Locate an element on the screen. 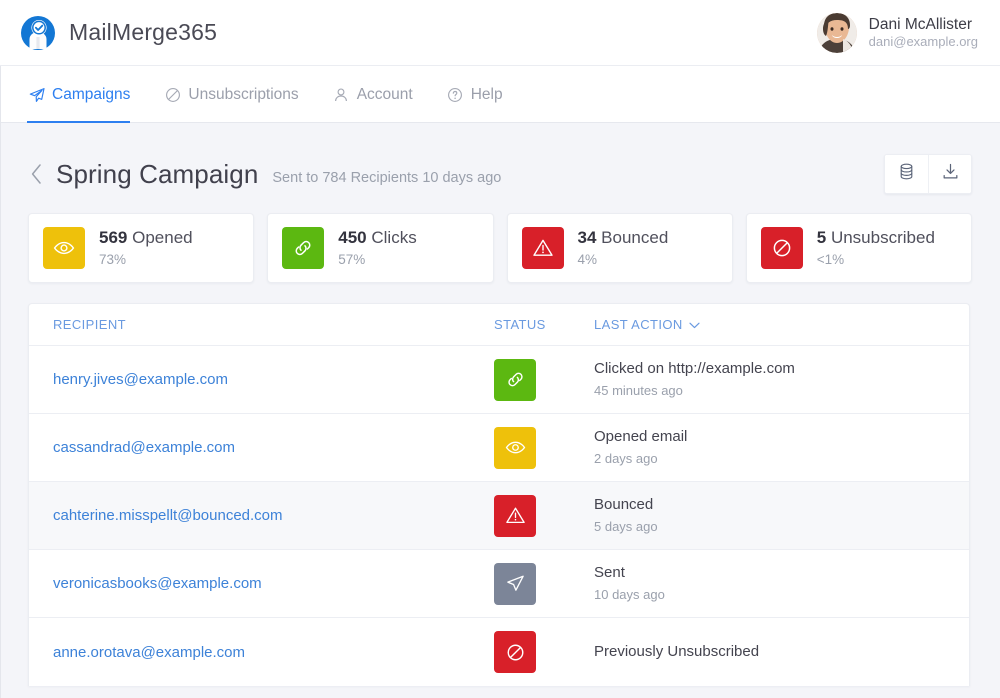 This screenshot has width=1000, height=698. mailmerge-person-check-logo-icon is located at coordinates (38, 33).